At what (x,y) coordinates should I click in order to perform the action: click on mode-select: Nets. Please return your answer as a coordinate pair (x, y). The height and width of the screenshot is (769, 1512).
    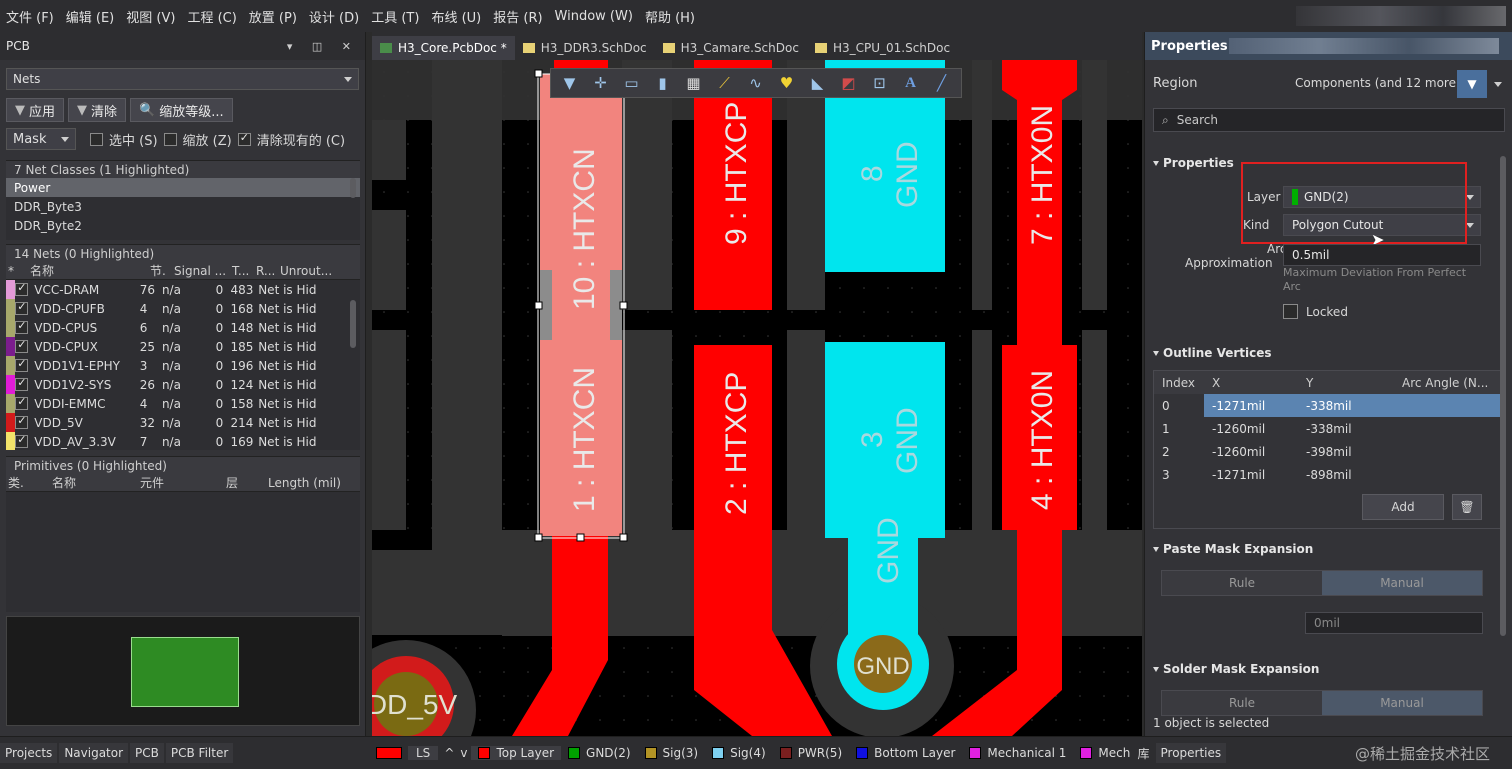
    Looking at the image, I should click on (182, 79).